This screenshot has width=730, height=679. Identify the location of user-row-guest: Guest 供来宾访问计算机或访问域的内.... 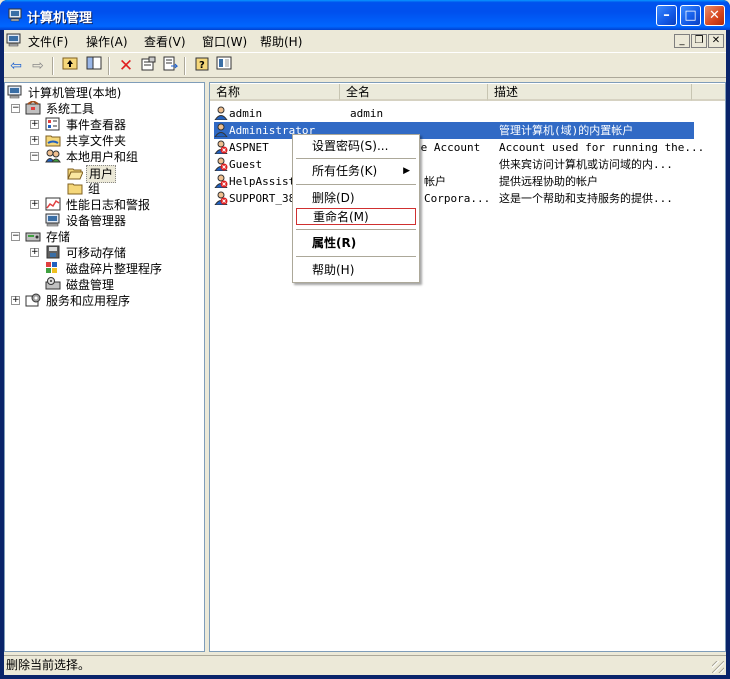
(454, 164).